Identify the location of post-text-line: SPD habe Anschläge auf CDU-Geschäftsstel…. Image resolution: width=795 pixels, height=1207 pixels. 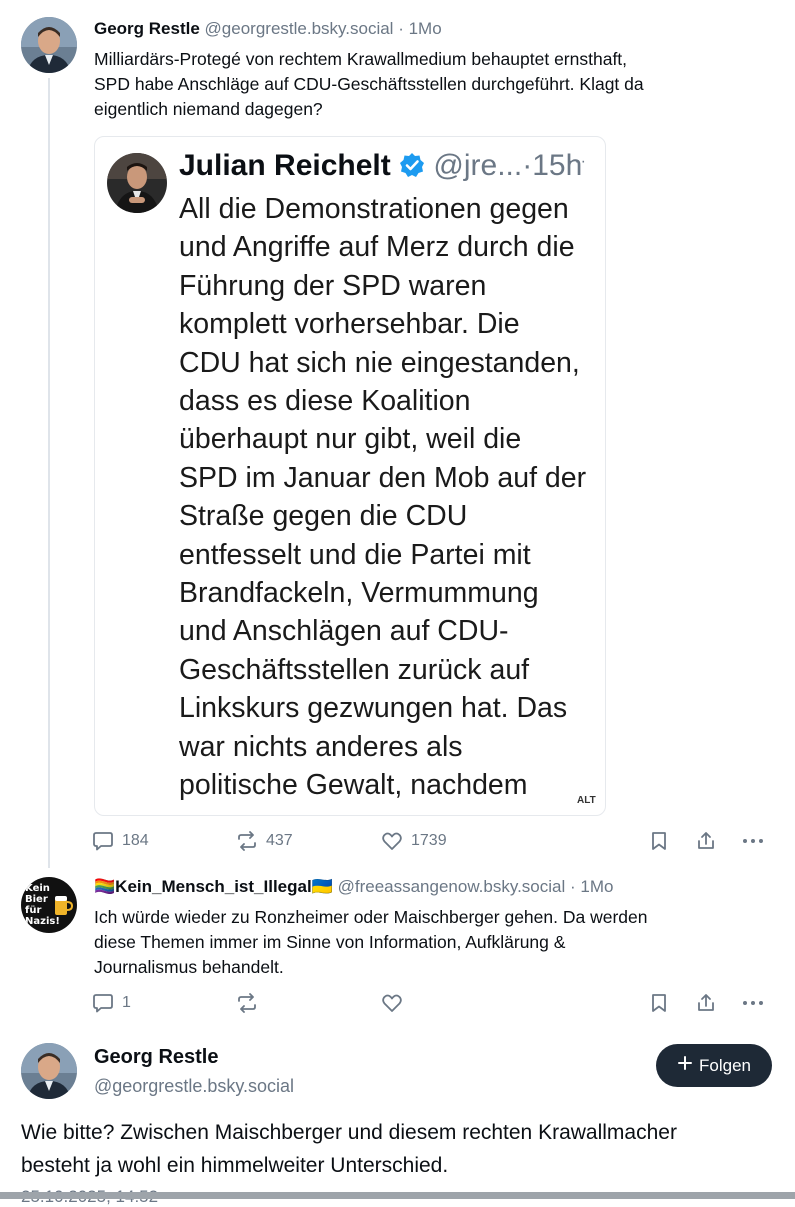
(369, 84).